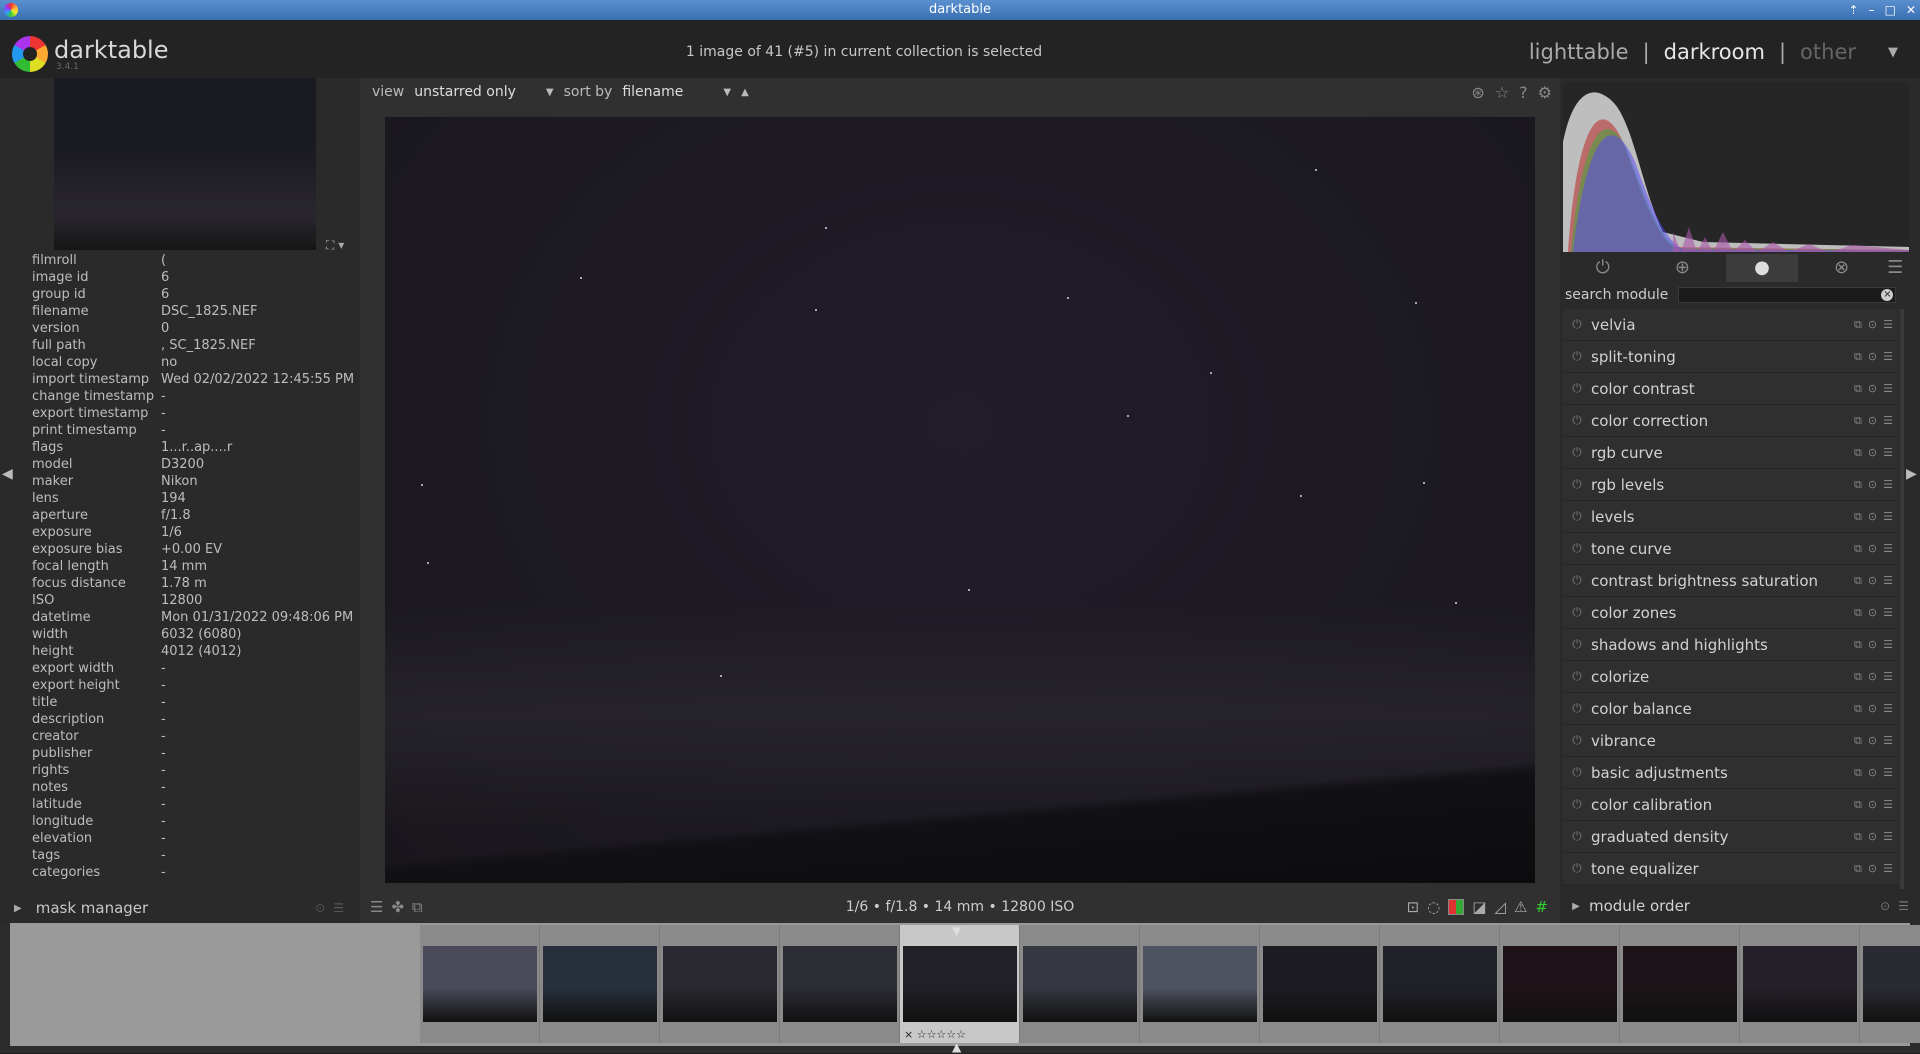 The image size is (1920, 1054). I want to click on filmstrip-thumbnail: × ☆☆☆☆☆, so click(960, 984).